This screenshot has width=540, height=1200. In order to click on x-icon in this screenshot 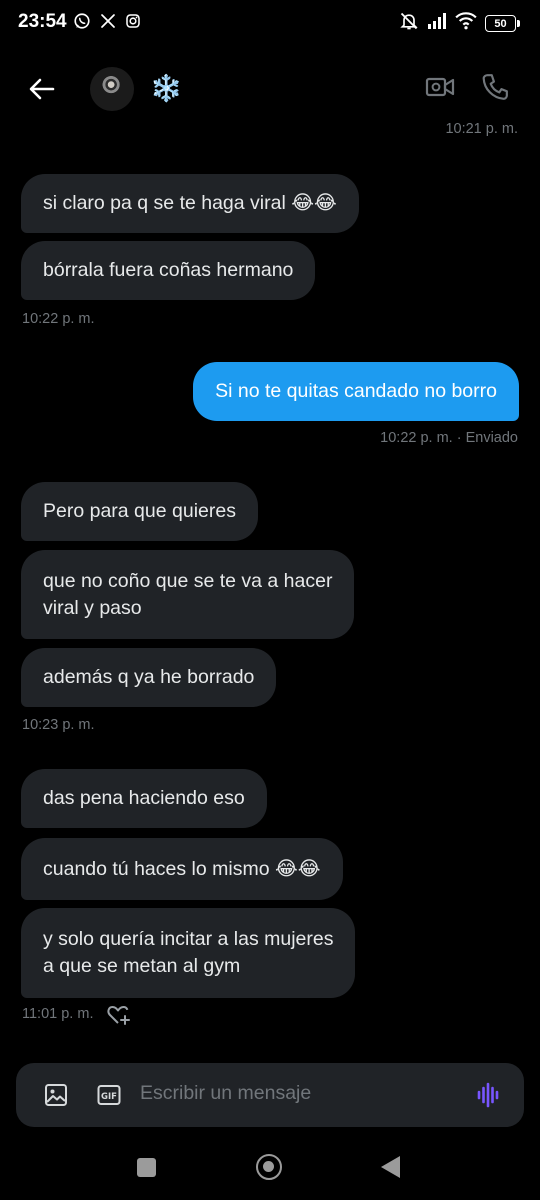, I will do `click(108, 21)`.